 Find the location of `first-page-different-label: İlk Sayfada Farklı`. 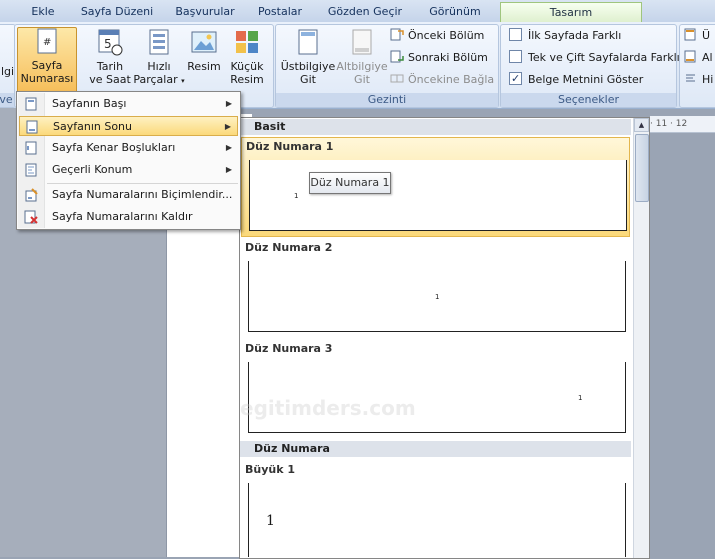

first-page-different-label: İlk Sayfada Farklı is located at coordinates (575, 35).